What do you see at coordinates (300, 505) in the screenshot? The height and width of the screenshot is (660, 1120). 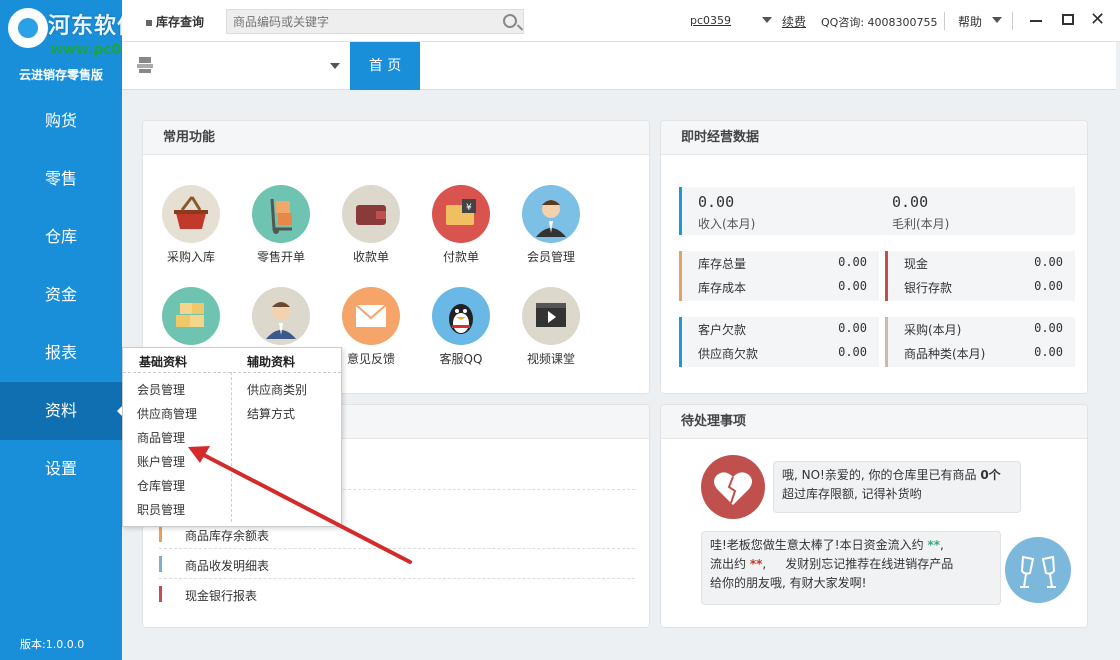 I see `annotation-arrow-icon` at bounding box center [300, 505].